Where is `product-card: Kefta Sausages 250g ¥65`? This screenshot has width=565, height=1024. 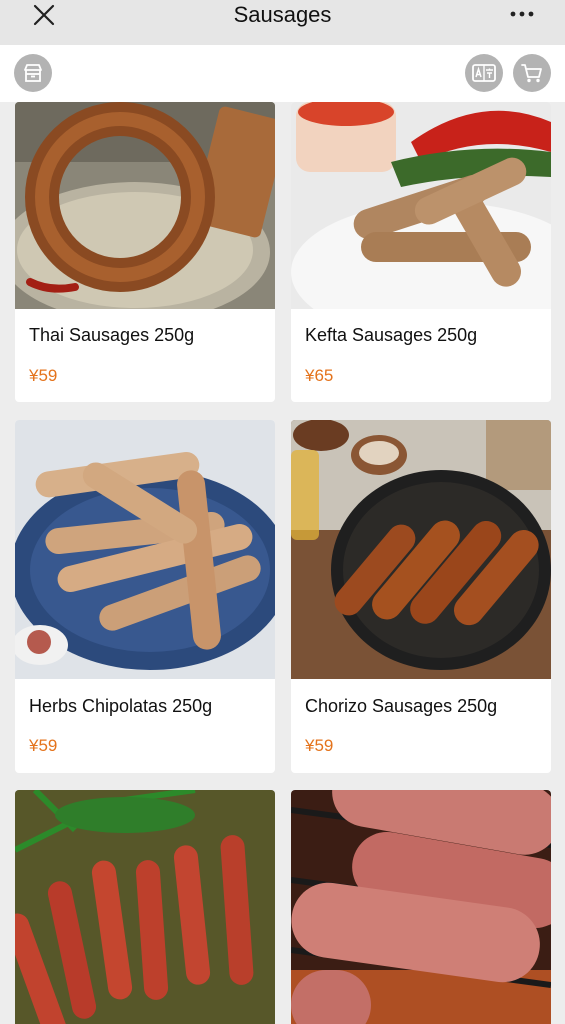 product-card: Kefta Sausages 250g ¥65 is located at coordinates (421, 252).